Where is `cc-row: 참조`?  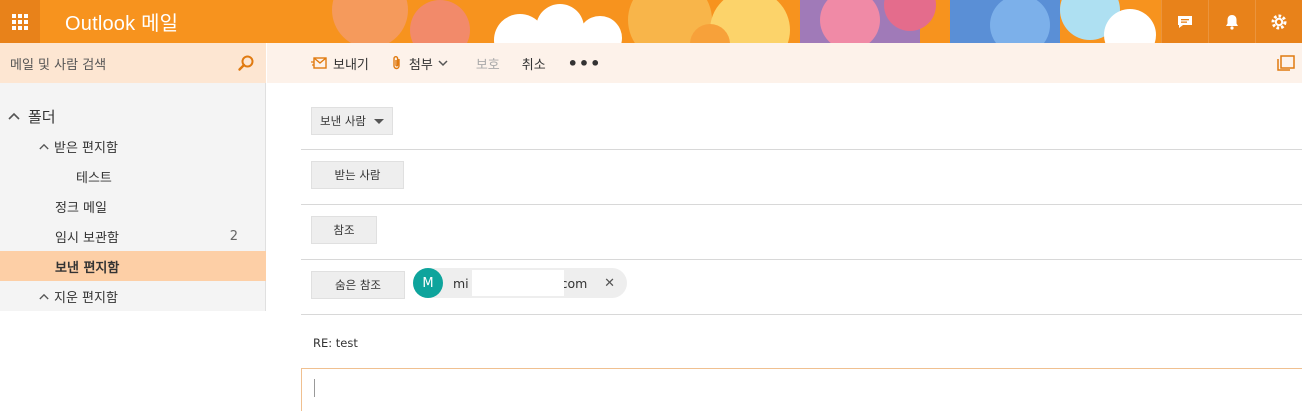
cc-row: 참조 is located at coordinates (801, 232).